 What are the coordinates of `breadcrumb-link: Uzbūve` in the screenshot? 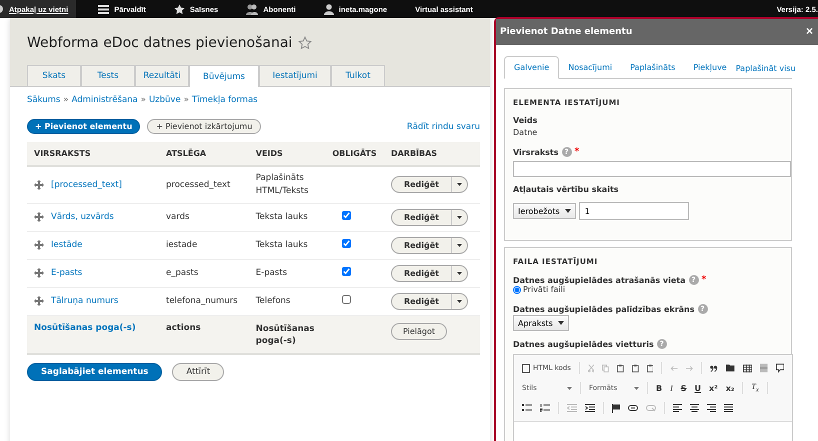 It's located at (164, 100).